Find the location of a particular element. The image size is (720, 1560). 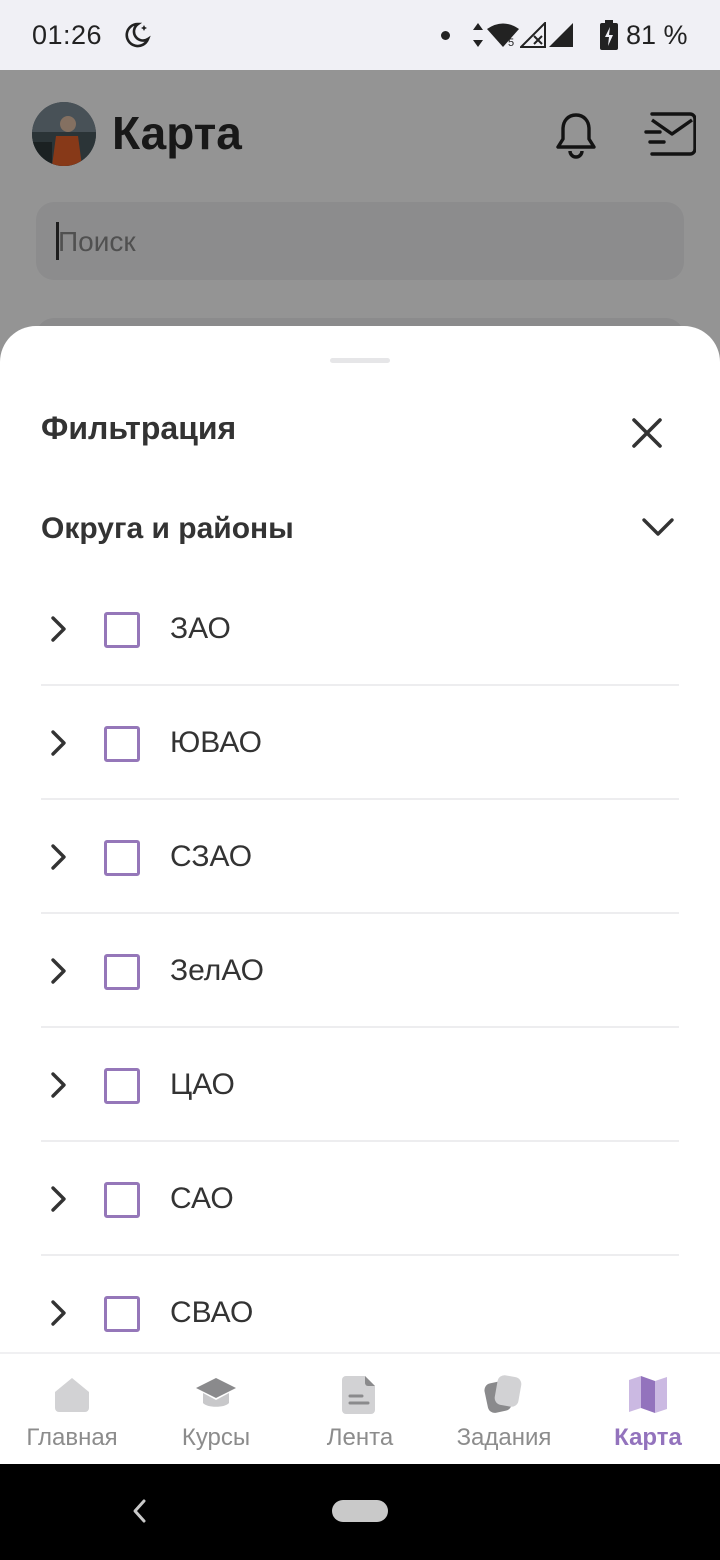

nav-item-map: Карта is located at coordinates (648, 1410).